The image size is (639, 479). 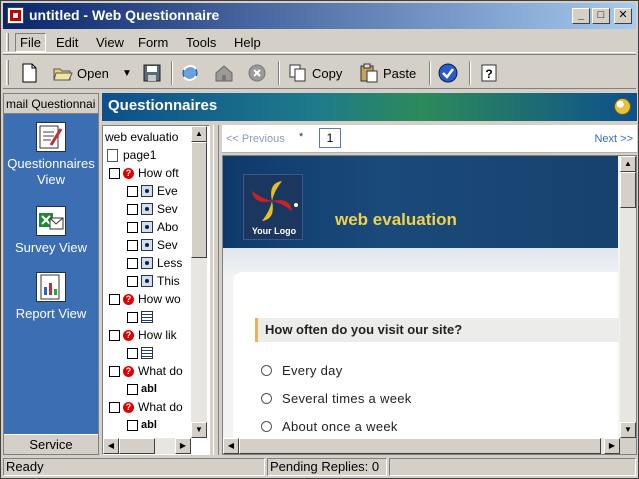 What do you see at coordinates (489, 73) in the screenshot?
I see `help-button: ?` at bounding box center [489, 73].